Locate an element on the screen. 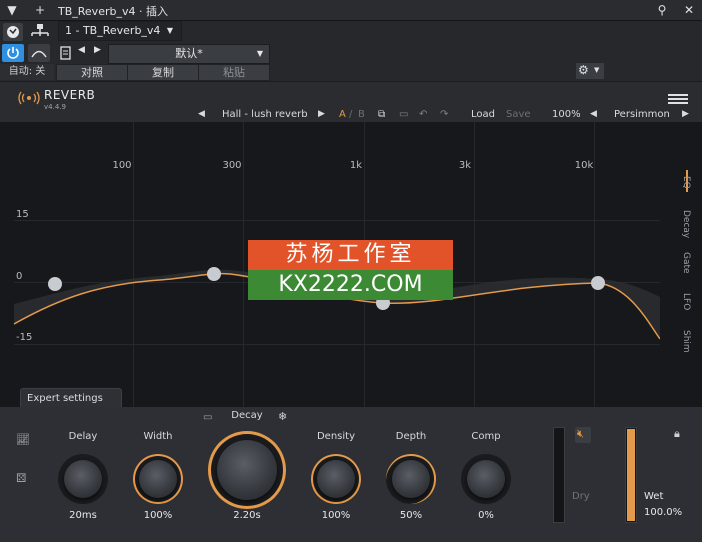  depth-knob-cap is located at coordinates (411, 479).